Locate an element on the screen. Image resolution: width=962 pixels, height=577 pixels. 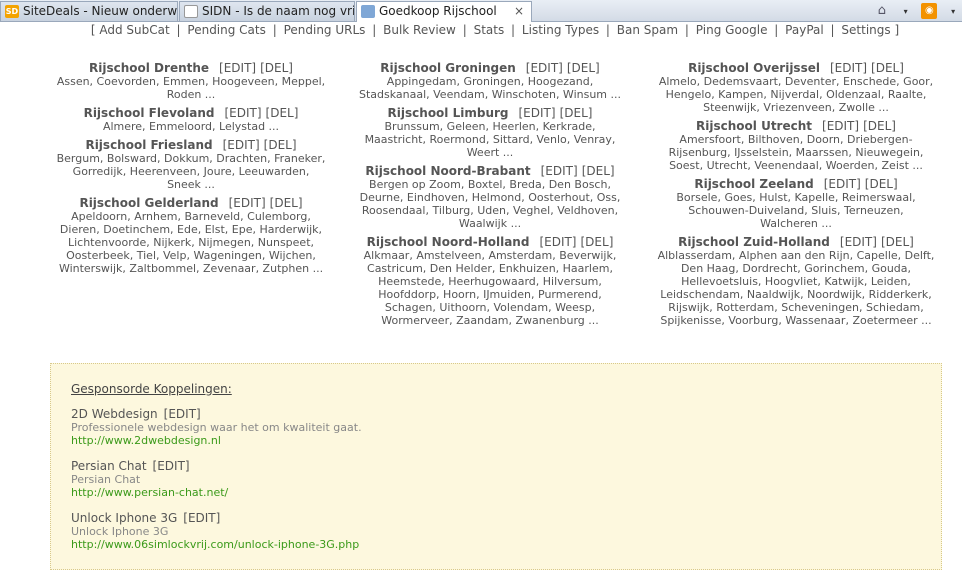
tab-sidn: S SIDN - Is de naam nog vrij? is located at coordinates (267, 11).